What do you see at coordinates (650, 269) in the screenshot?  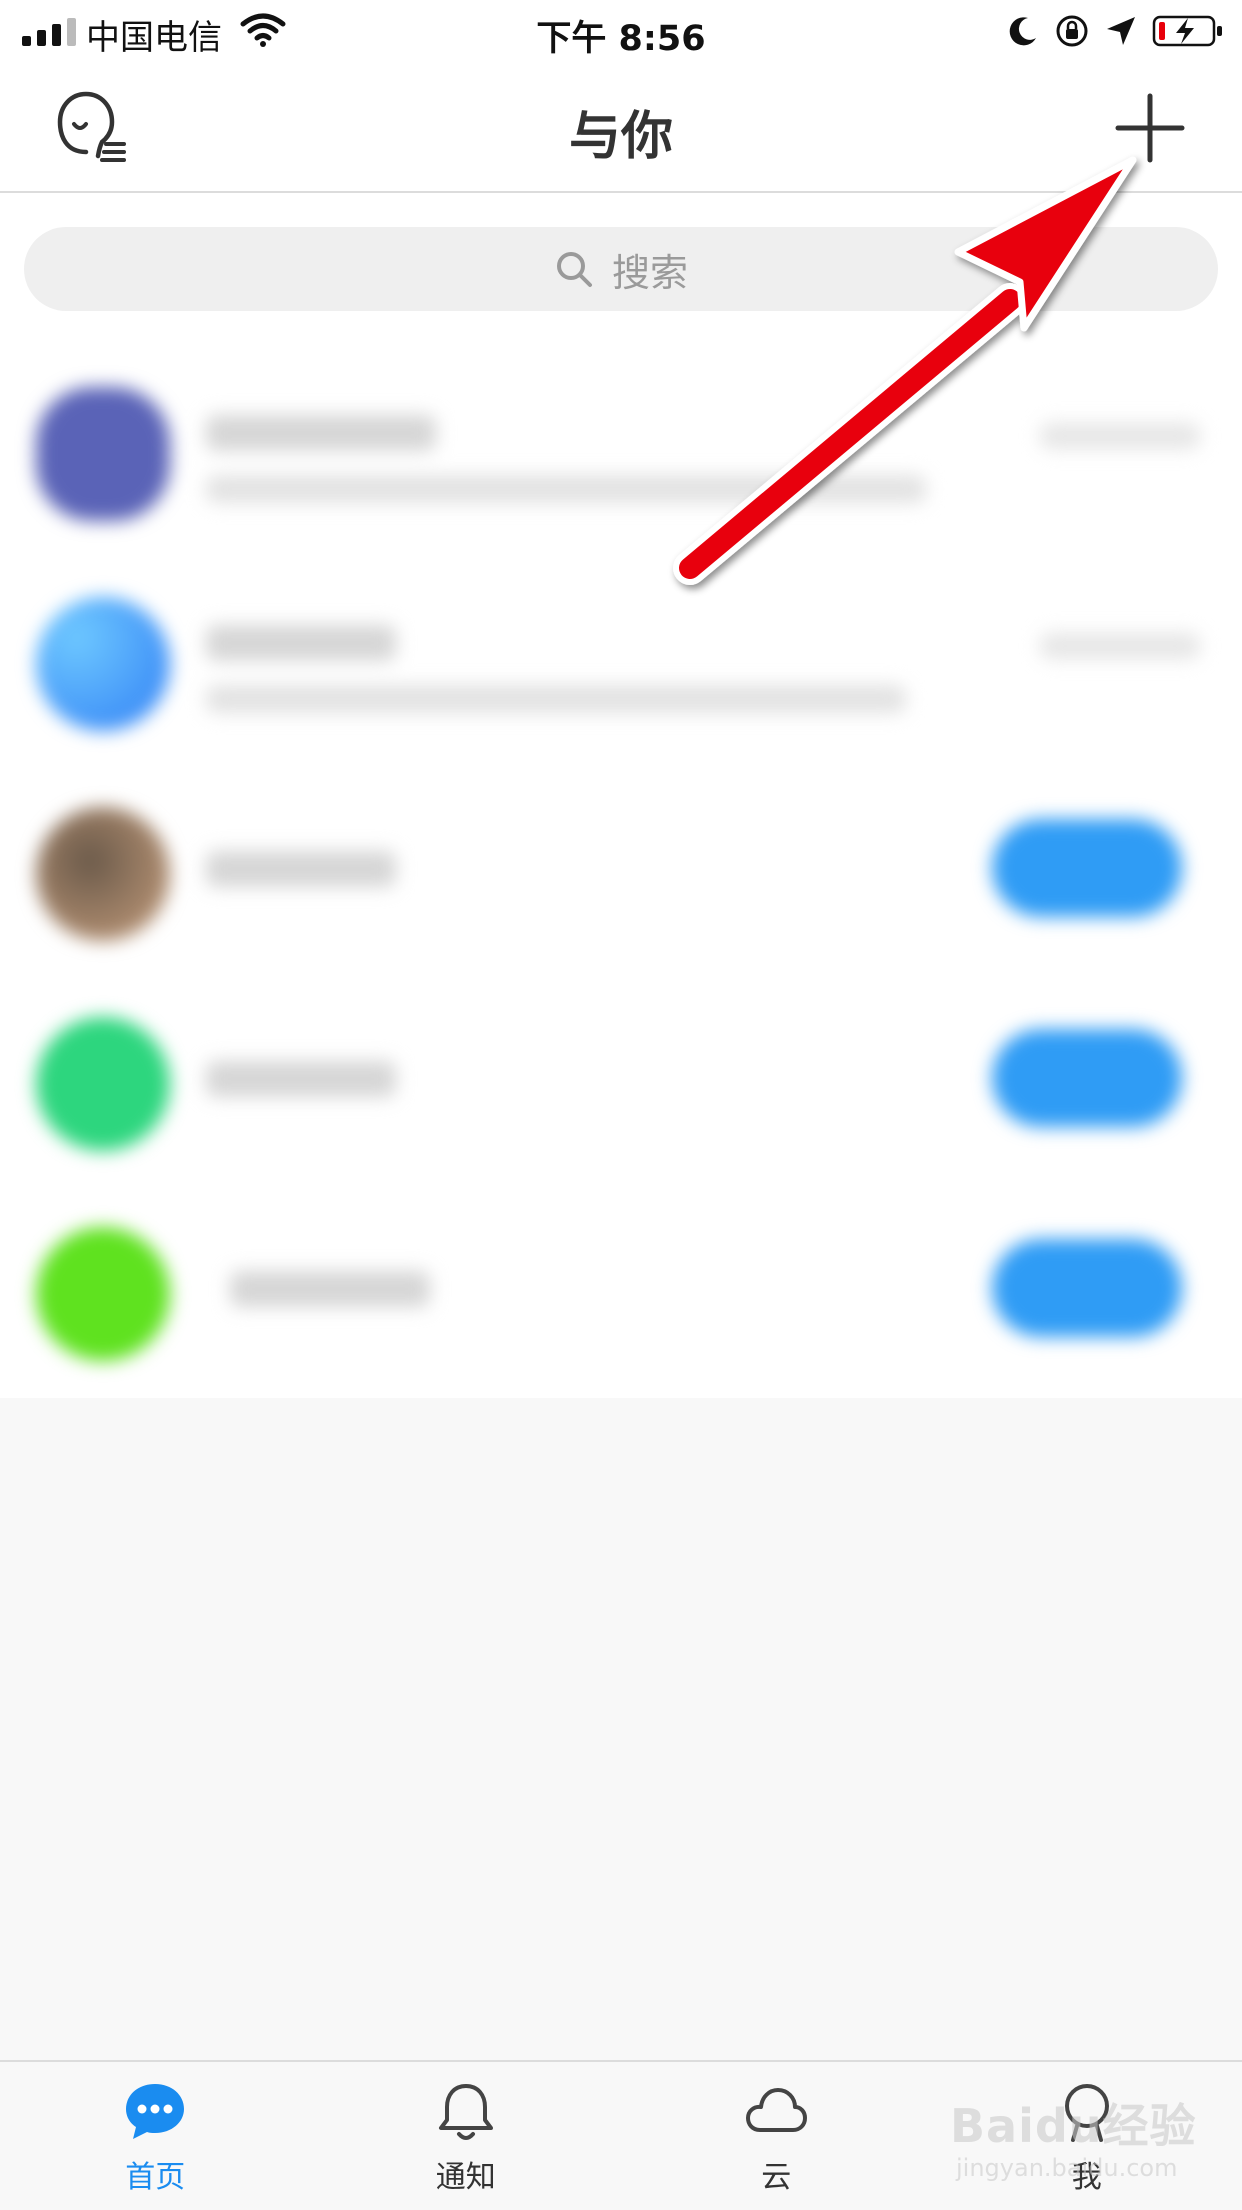 I see `search-placeholder: 搜索` at bounding box center [650, 269].